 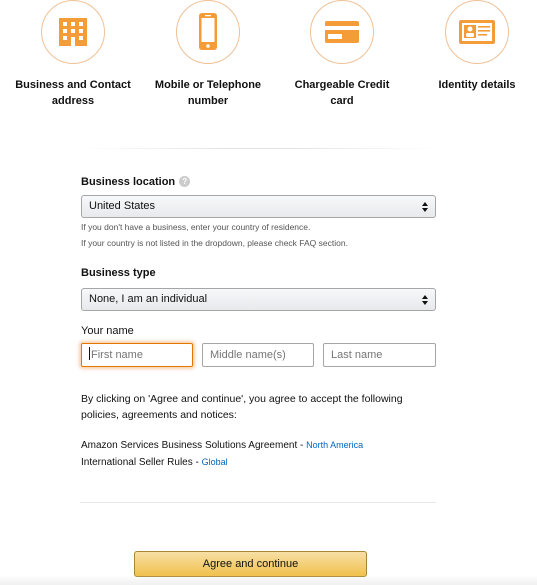 I want to click on business-location-select: United States, so click(x=258, y=206).